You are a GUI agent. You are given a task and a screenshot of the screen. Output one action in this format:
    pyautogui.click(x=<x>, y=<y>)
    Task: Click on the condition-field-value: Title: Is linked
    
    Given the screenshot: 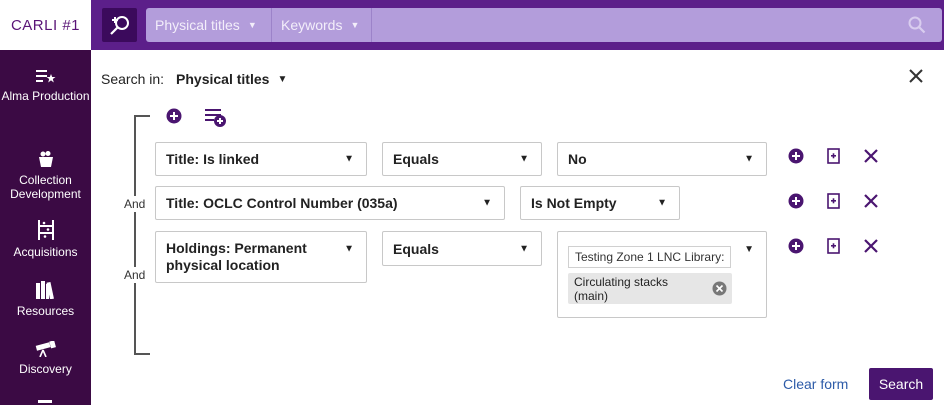 What is the action you would take?
    pyautogui.click(x=213, y=159)
    